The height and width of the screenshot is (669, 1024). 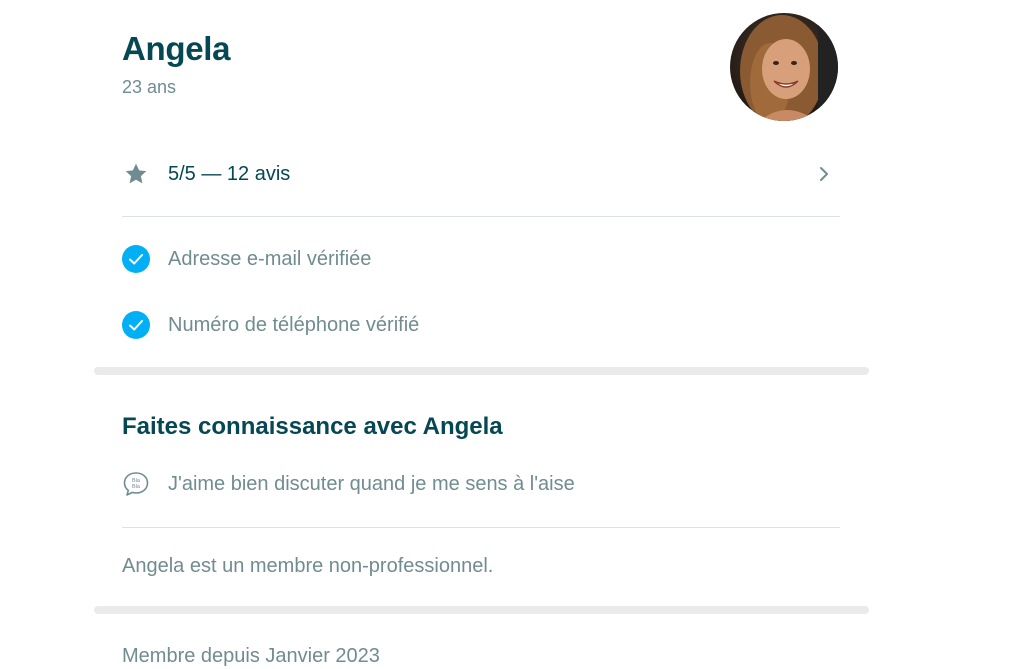 What do you see at coordinates (481, 259) in the screenshot?
I see `verification-email: Adresse e-mail vérifiée` at bounding box center [481, 259].